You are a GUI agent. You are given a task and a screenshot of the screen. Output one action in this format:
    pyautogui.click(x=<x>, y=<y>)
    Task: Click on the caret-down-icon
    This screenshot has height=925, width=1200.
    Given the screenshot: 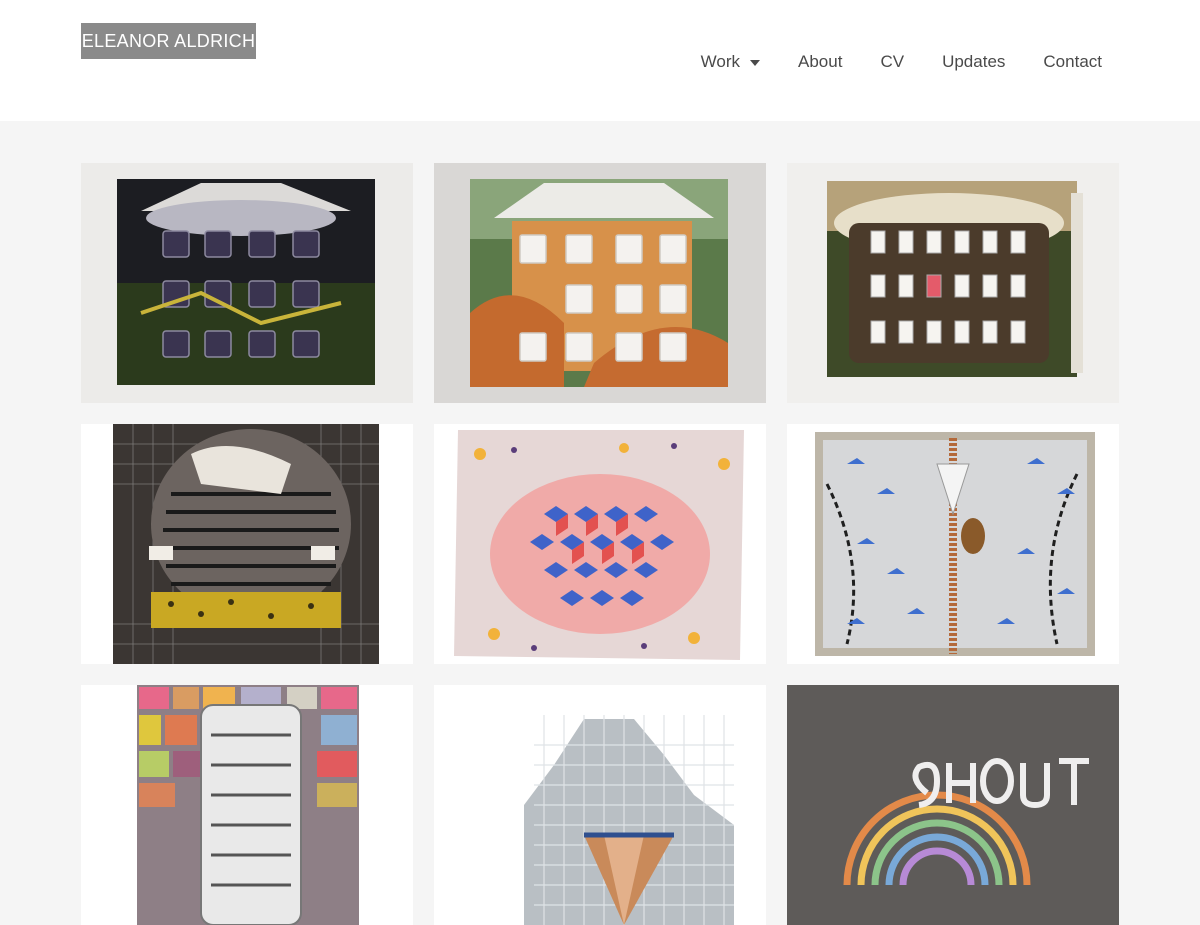 What is the action you would take?
    pyautogui.click(x=755, y=62)
    